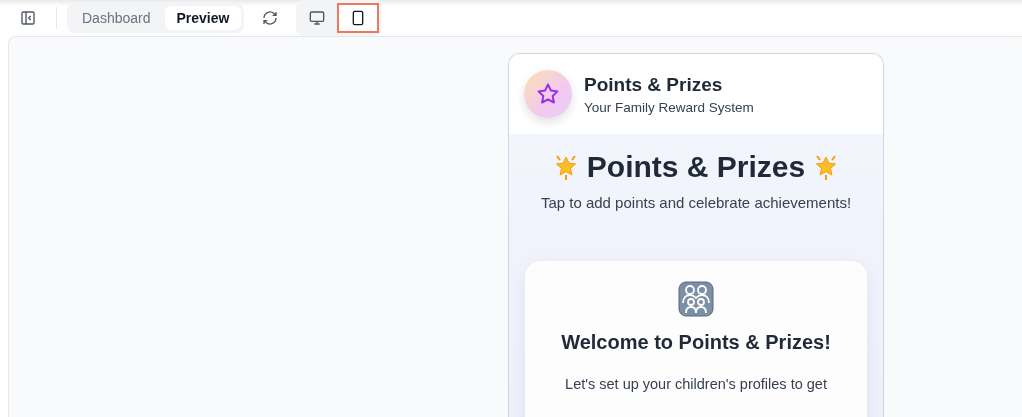 This screenshot has height=417, width=1022. What do you see at coordinates (358, 18) in the screenshot?
I see `device-button` at bounding box center [358, 18].